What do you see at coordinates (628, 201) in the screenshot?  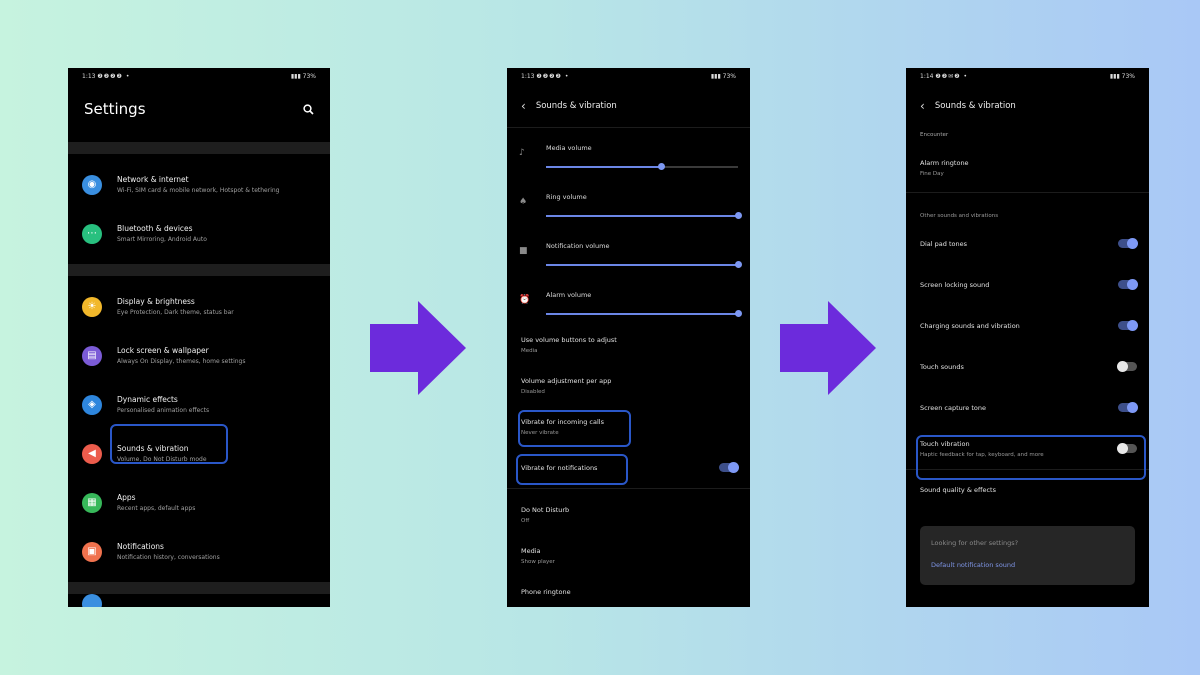 I see `volume-row: ♠ Ring volume` at bounding box center [628, 201].